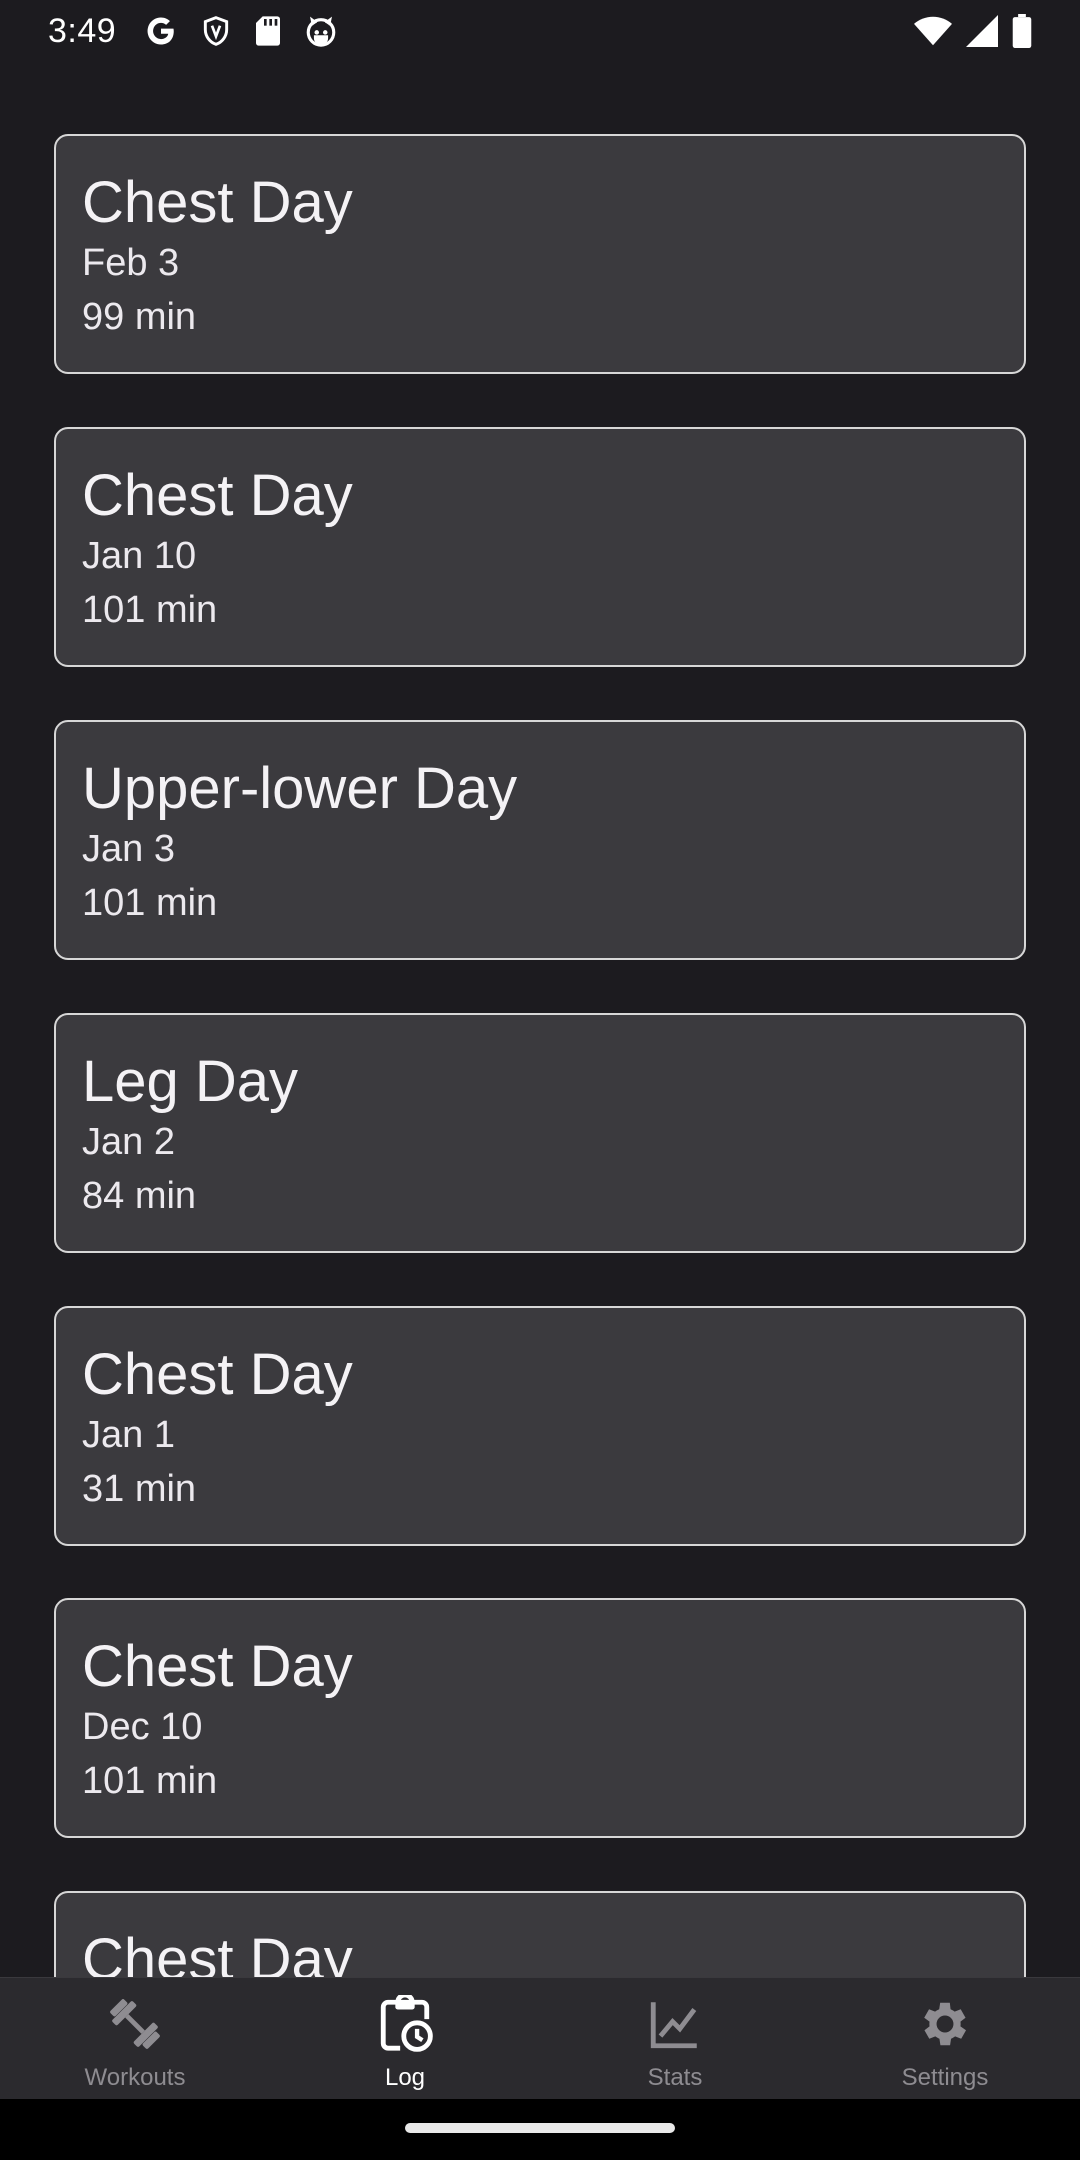 This screenshot has width=1080, height=2160. Describe the element at coordinates (82, 30) in the screenshot. I see `status-time: 3:49` at that location.